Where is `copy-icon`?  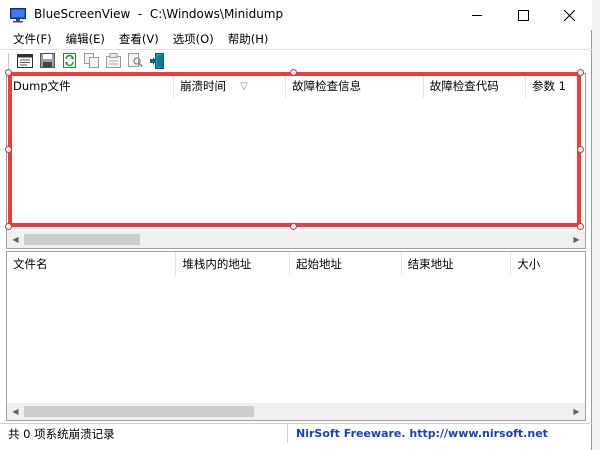 copy-icon is located at coordinates (91, 60).